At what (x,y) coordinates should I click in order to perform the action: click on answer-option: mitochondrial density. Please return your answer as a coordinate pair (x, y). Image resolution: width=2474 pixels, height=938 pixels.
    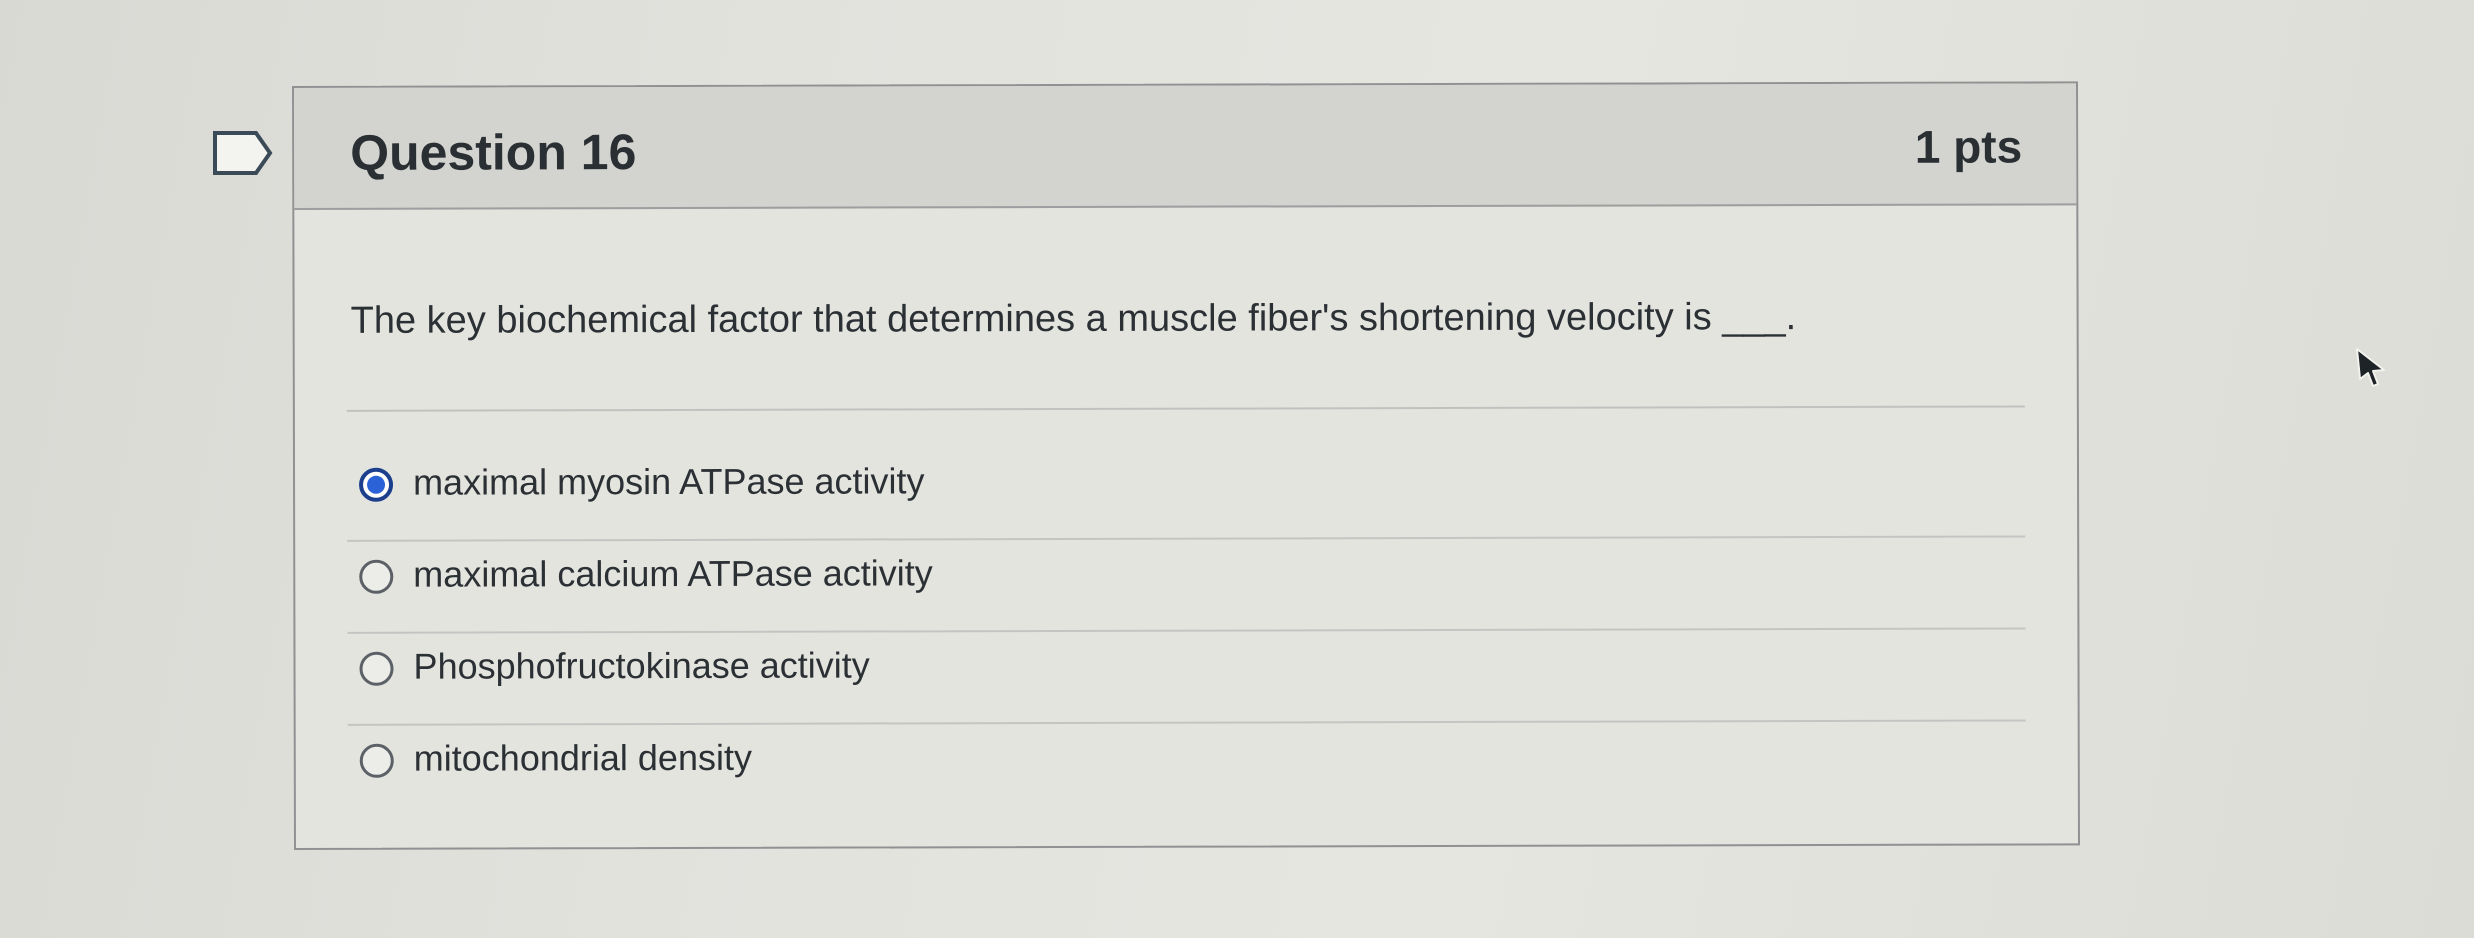
    Looking at the image, I should click on (1187, 769).